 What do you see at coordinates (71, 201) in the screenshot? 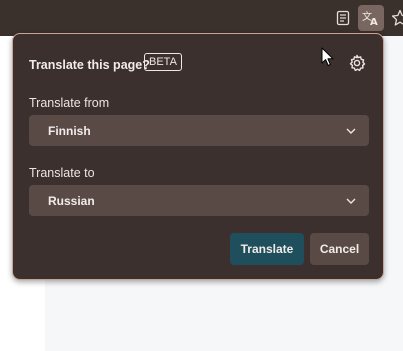
I see `translate-to-value: Russian` at bounding box center [71, 201].